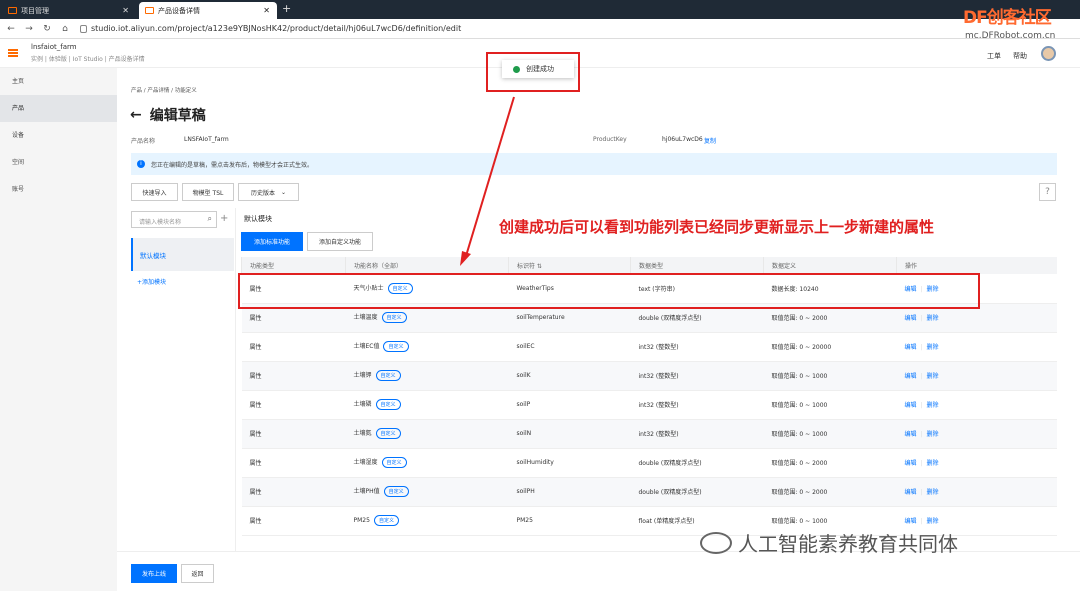 The image size is (1080, 591). I want to click on watermark: 人工智能素养教育共同体, so click(829, 542).